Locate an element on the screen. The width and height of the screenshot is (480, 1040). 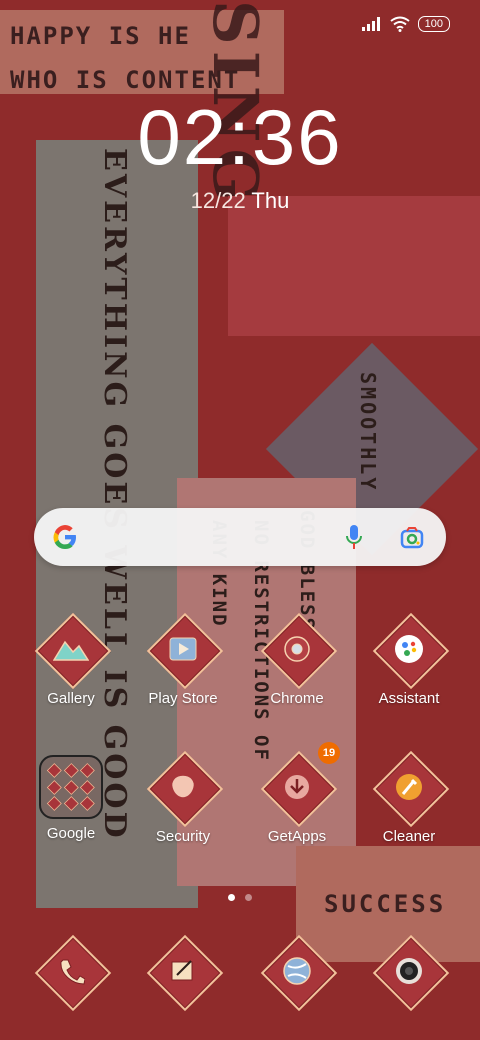
app-gallery: Gallery is located at coordinates (71, 659).